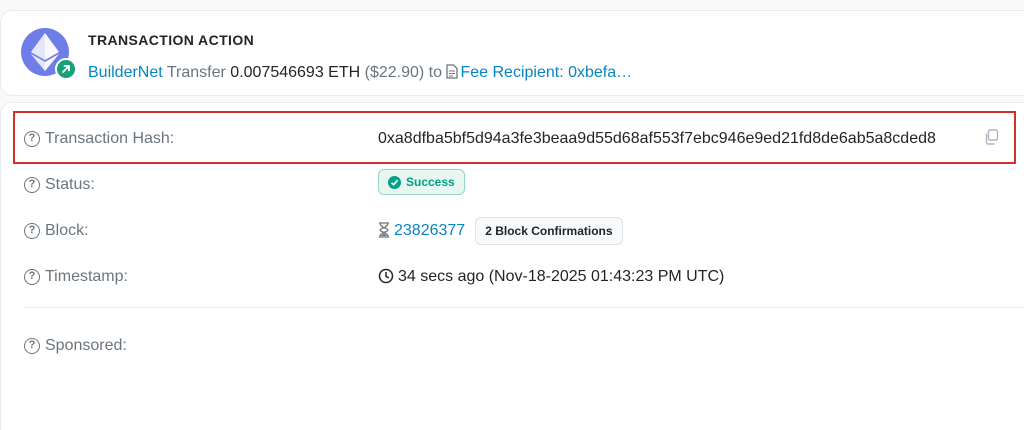  What do you see at coordinates (394, 72) in the screenshot?
I see `usd-value: ($22.90)` at bounding box center [394, 72].